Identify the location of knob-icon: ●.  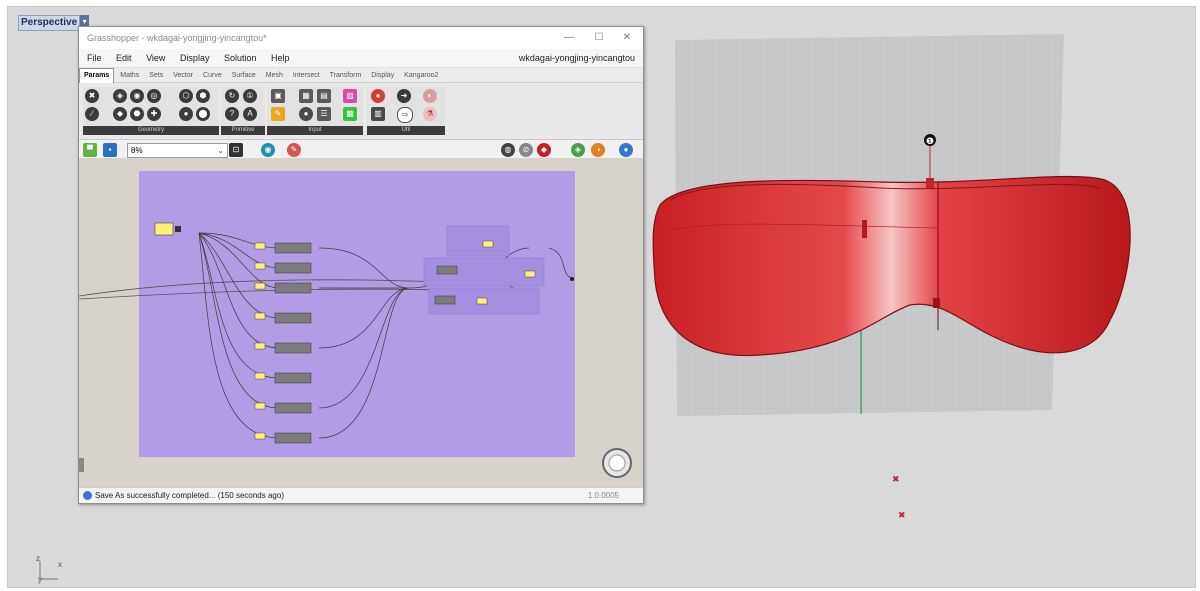
(306, 114).